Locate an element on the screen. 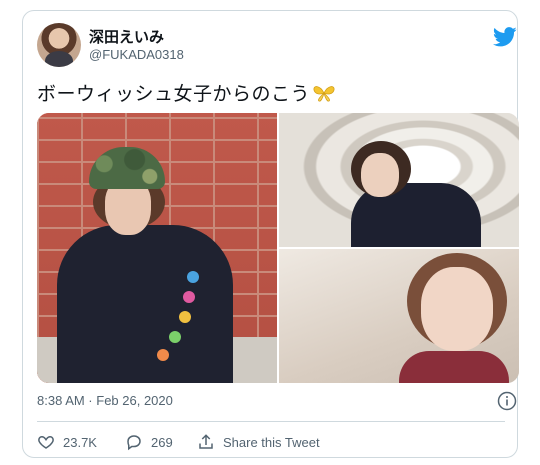  info-icon is located at coordinates (507, 401).